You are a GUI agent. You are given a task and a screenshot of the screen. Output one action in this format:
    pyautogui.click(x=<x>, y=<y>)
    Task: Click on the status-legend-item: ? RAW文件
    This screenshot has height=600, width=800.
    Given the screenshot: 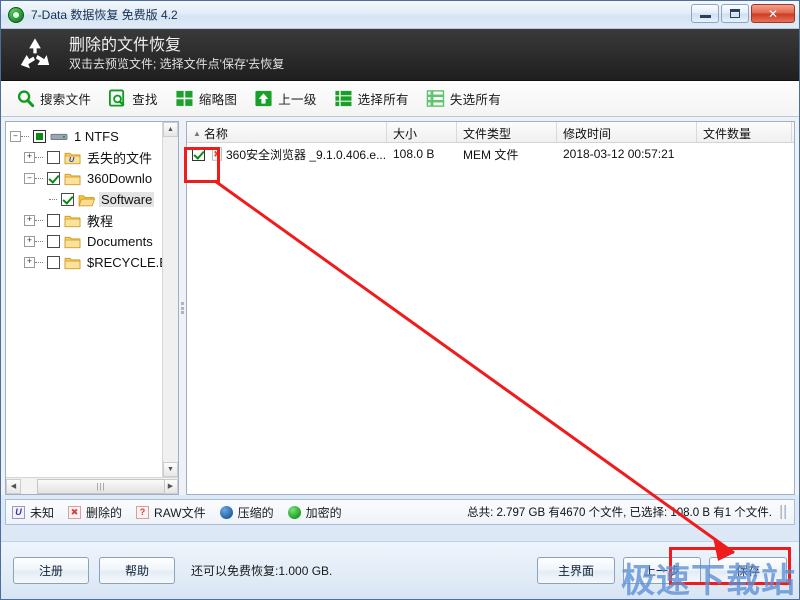 What is the action you would take?
    pyautogui.click(x=171, y=512)
    